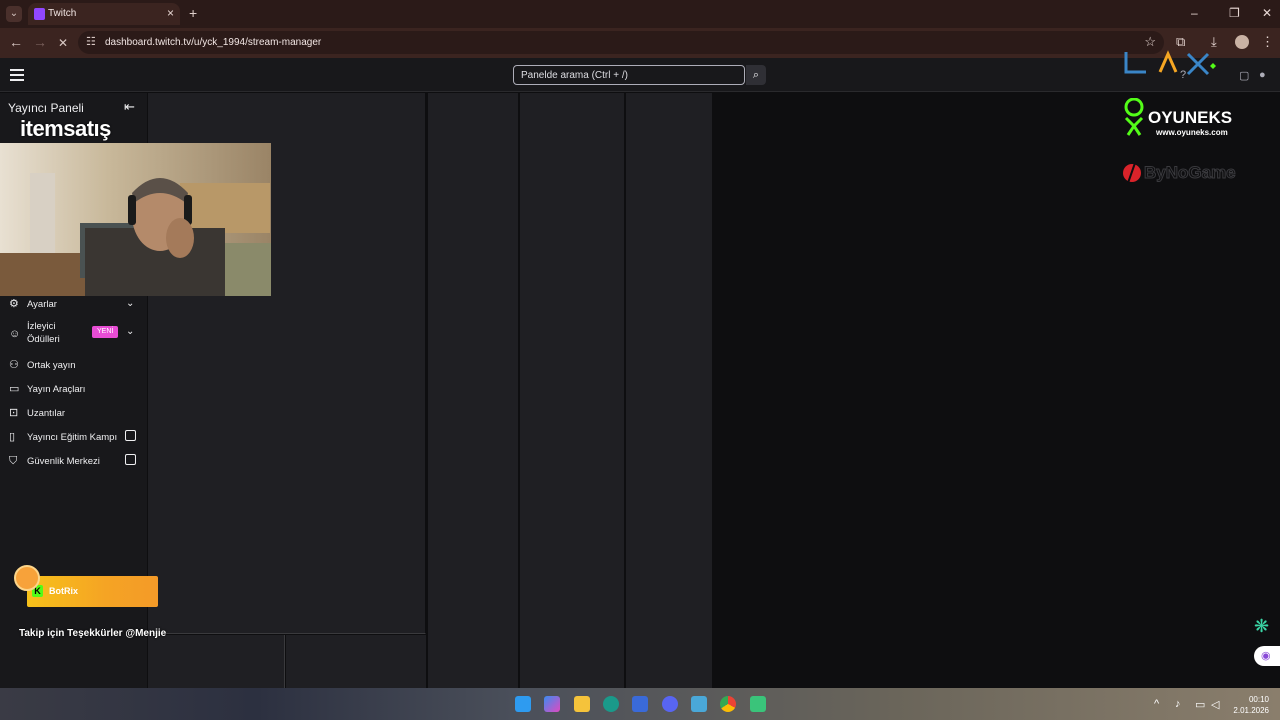 The image size is (1280, 720). What do you see at coordinates (552, 704) in the screenshot?
I see `copilot-app-icon` at bounding box center [552, 704].